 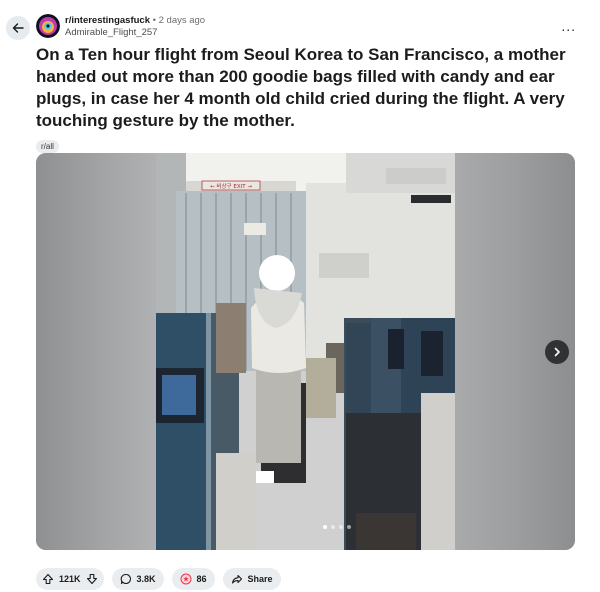 I want to click on upvote-arrow-icon, so click(x=48, y=579).